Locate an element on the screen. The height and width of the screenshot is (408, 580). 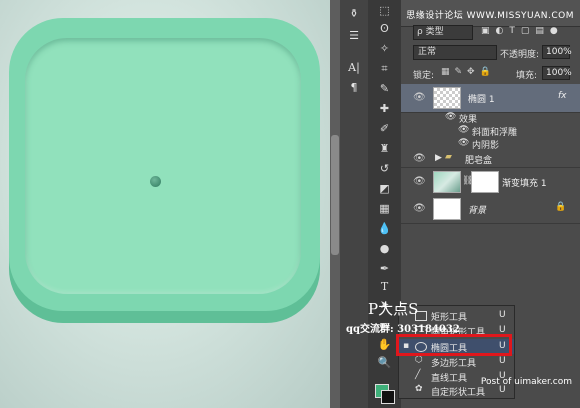
clone-stamp-tool-icon: ♜ is located at coordinates (384, 148).